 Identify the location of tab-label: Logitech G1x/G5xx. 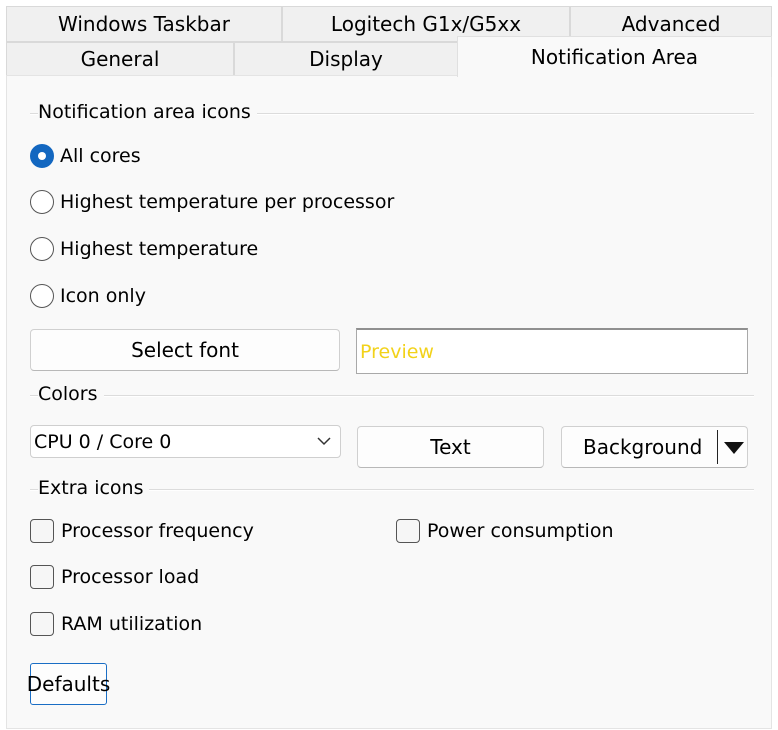
(426, 24).